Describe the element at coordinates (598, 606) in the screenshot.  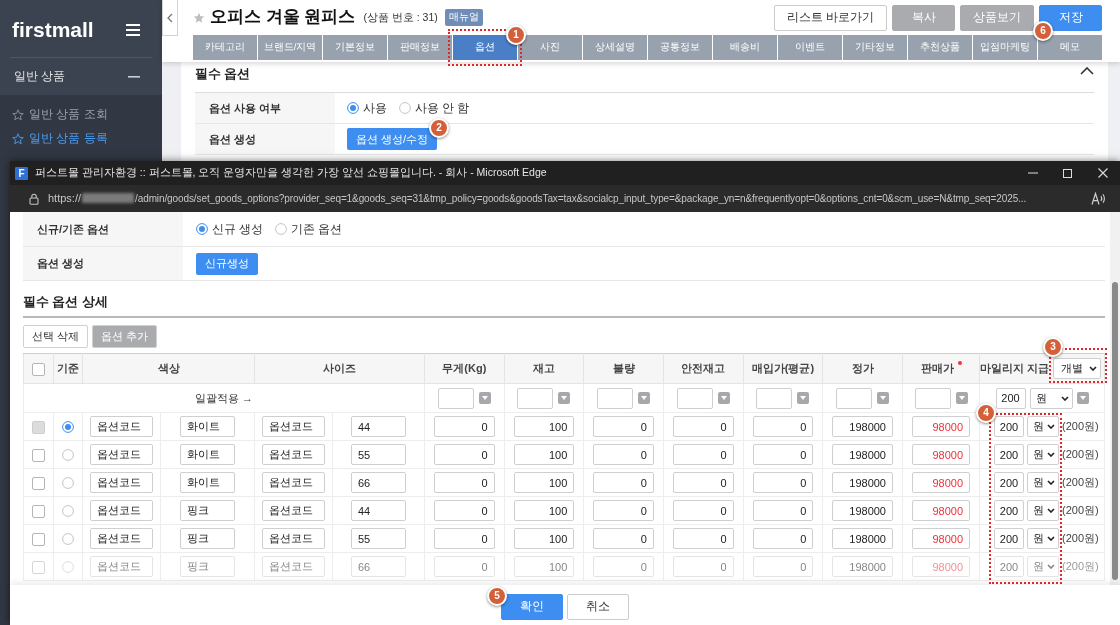
I see `cancel-button: 취소` at that location.